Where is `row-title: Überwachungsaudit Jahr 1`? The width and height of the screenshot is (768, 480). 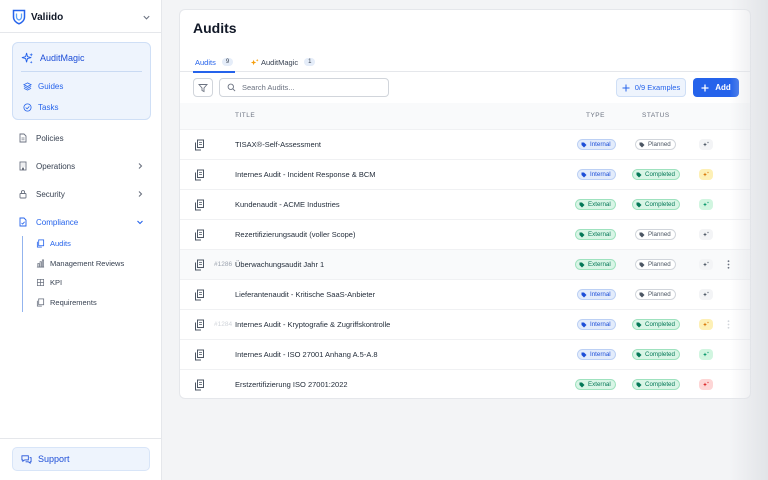 row-title: Überwachungsaudit Jahr 1 is located at coordinates (279, 264).